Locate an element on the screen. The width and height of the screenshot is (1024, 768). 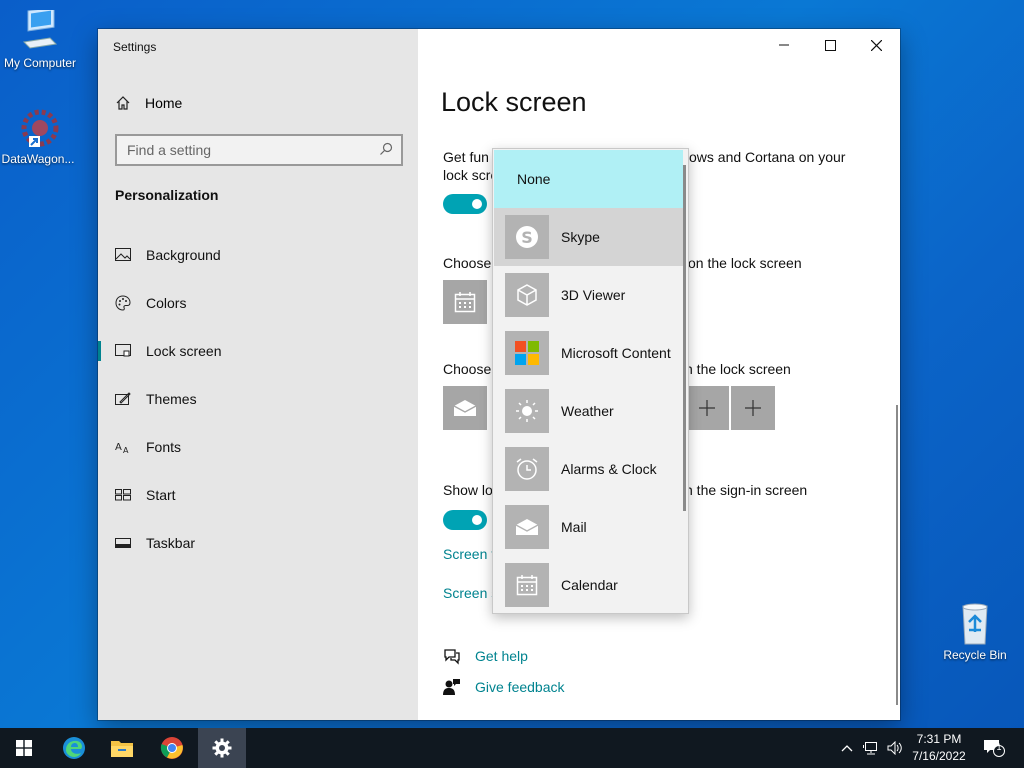
recycle-bin-icon is located at coordinates (975, 624).